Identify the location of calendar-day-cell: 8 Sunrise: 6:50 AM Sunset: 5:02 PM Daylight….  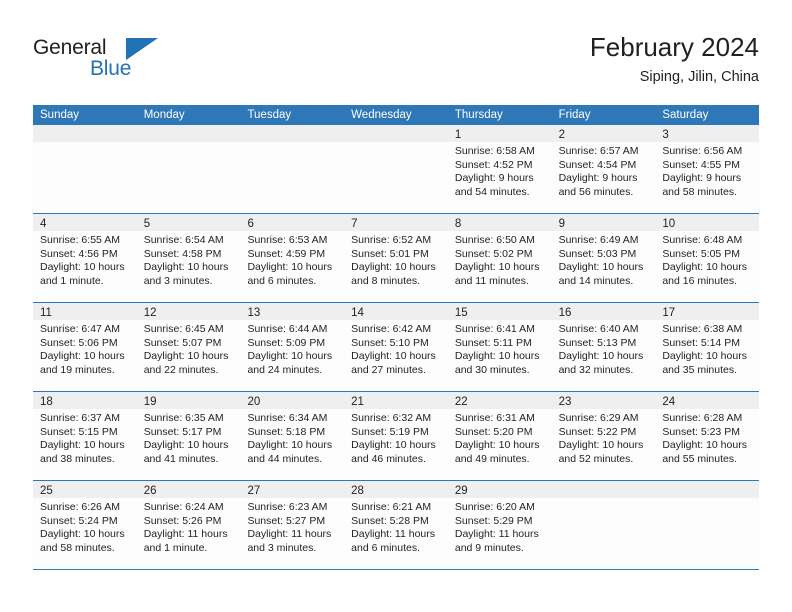
(499, 258).